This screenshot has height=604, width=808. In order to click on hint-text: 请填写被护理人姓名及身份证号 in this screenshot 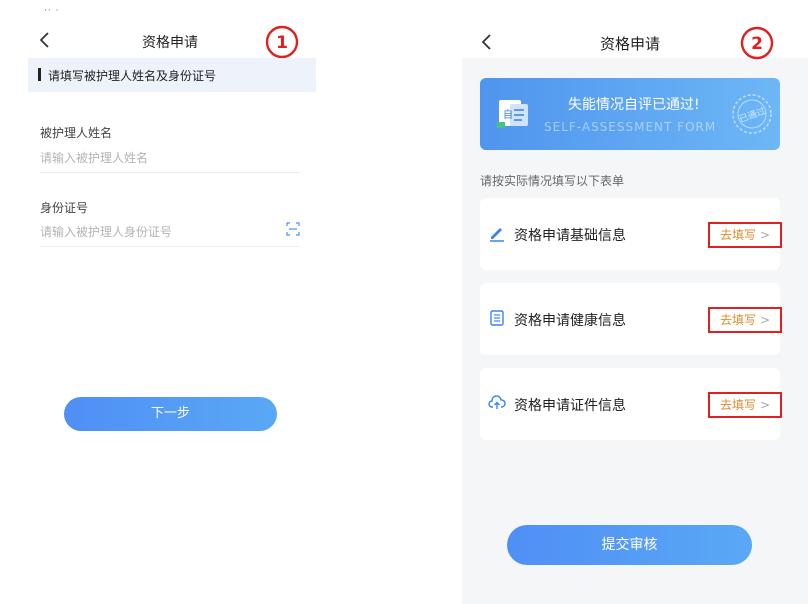, I will do `click(132, 76)`.